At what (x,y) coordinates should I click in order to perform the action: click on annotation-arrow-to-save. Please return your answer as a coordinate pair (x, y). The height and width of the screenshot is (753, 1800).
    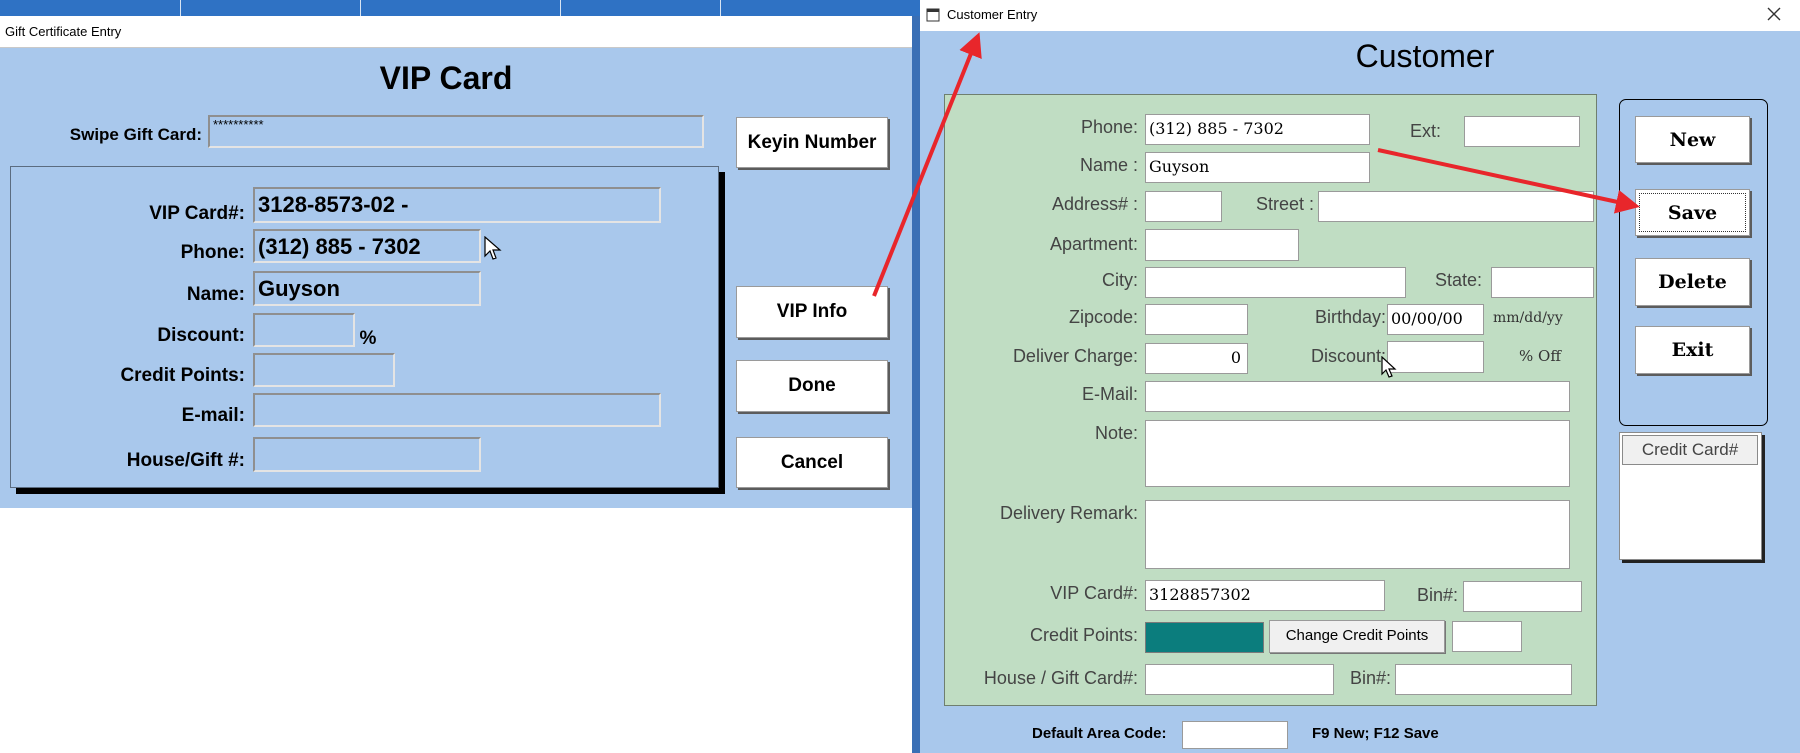
    Looking at the image, I should click on (1508, 181).